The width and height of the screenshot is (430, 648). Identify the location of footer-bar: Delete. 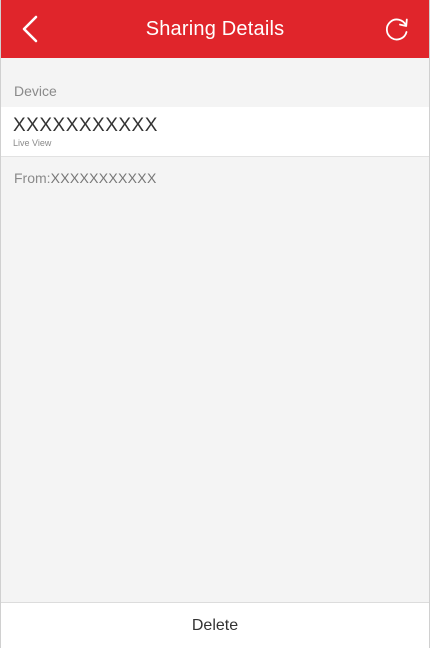
(215, 625).